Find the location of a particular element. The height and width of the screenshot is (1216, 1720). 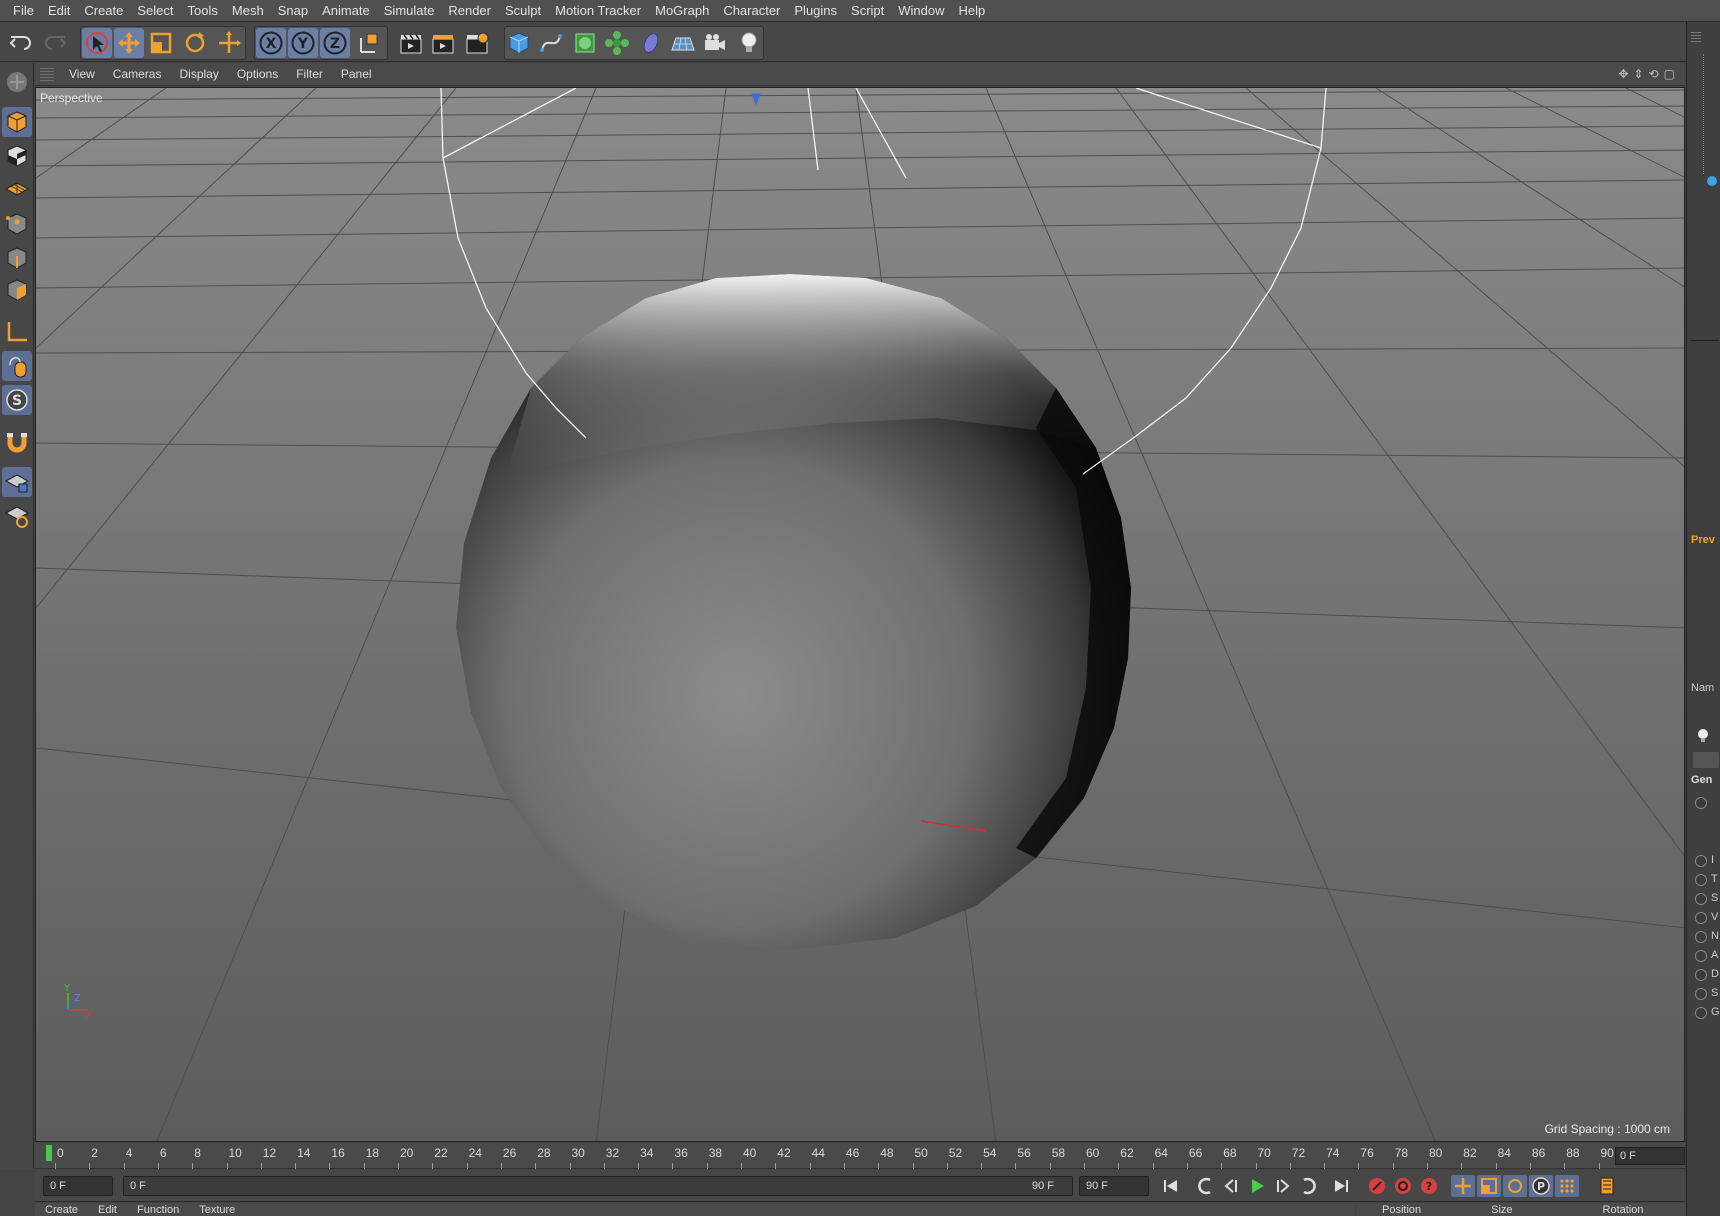

edges-mode-button is located at coordinates (17, 258).